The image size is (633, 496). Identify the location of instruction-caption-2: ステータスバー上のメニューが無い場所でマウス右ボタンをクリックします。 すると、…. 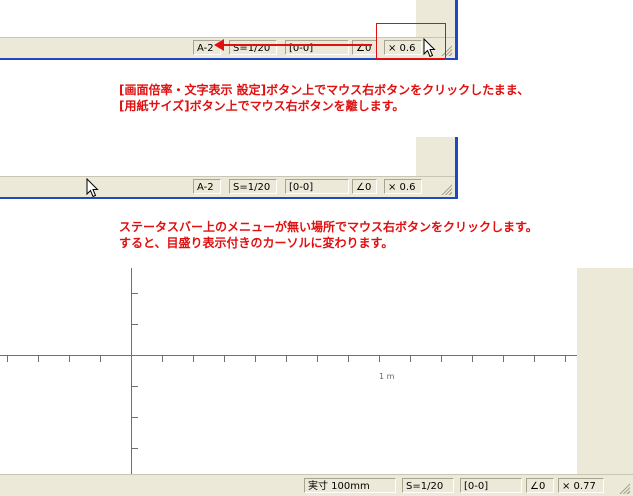
(328, 235).